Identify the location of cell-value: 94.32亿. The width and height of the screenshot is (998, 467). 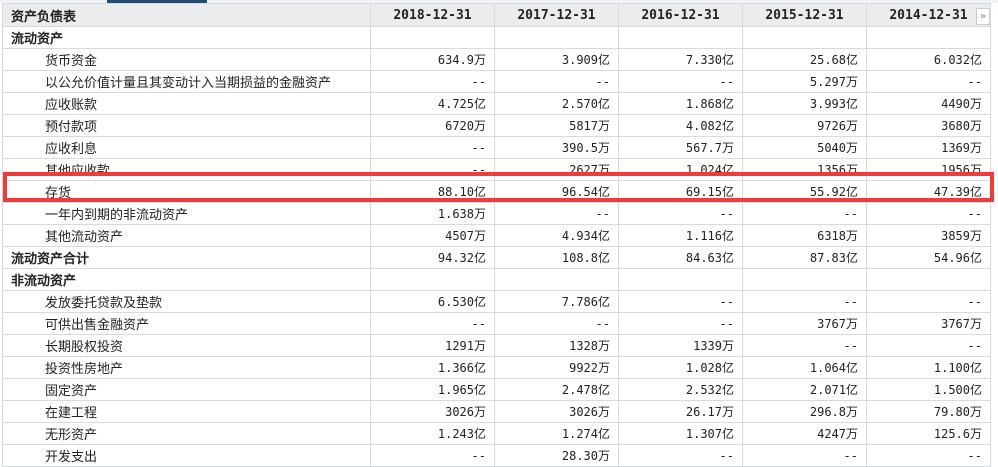
(432, 257).